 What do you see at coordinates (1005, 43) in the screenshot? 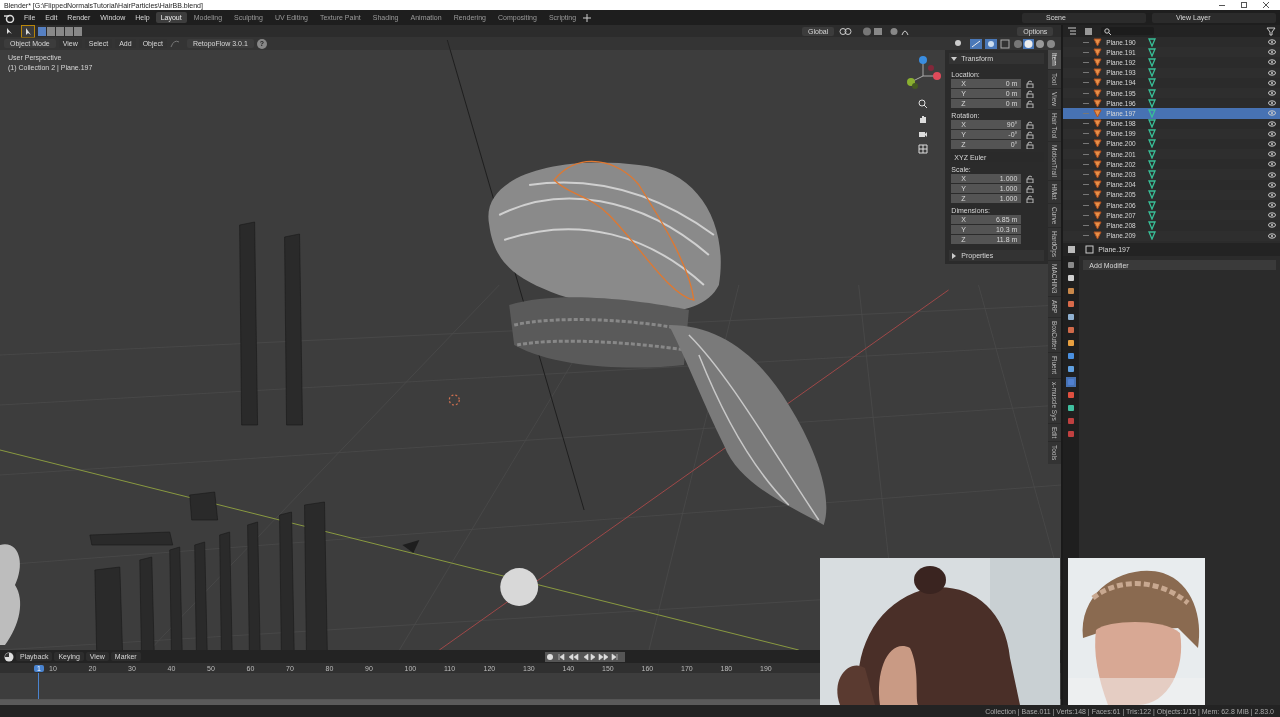
I see `xray-icon` at bounding box center [1005, 43].